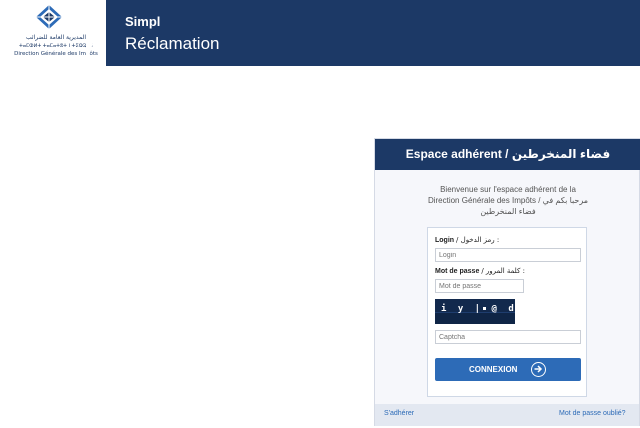 The height and width of the screenshot is (428, 640). Describe the element at coordinates (507, 415) in the screenshot. I see `login-panel-footer: S'adhérer Mot de passe oublié?` at that location.